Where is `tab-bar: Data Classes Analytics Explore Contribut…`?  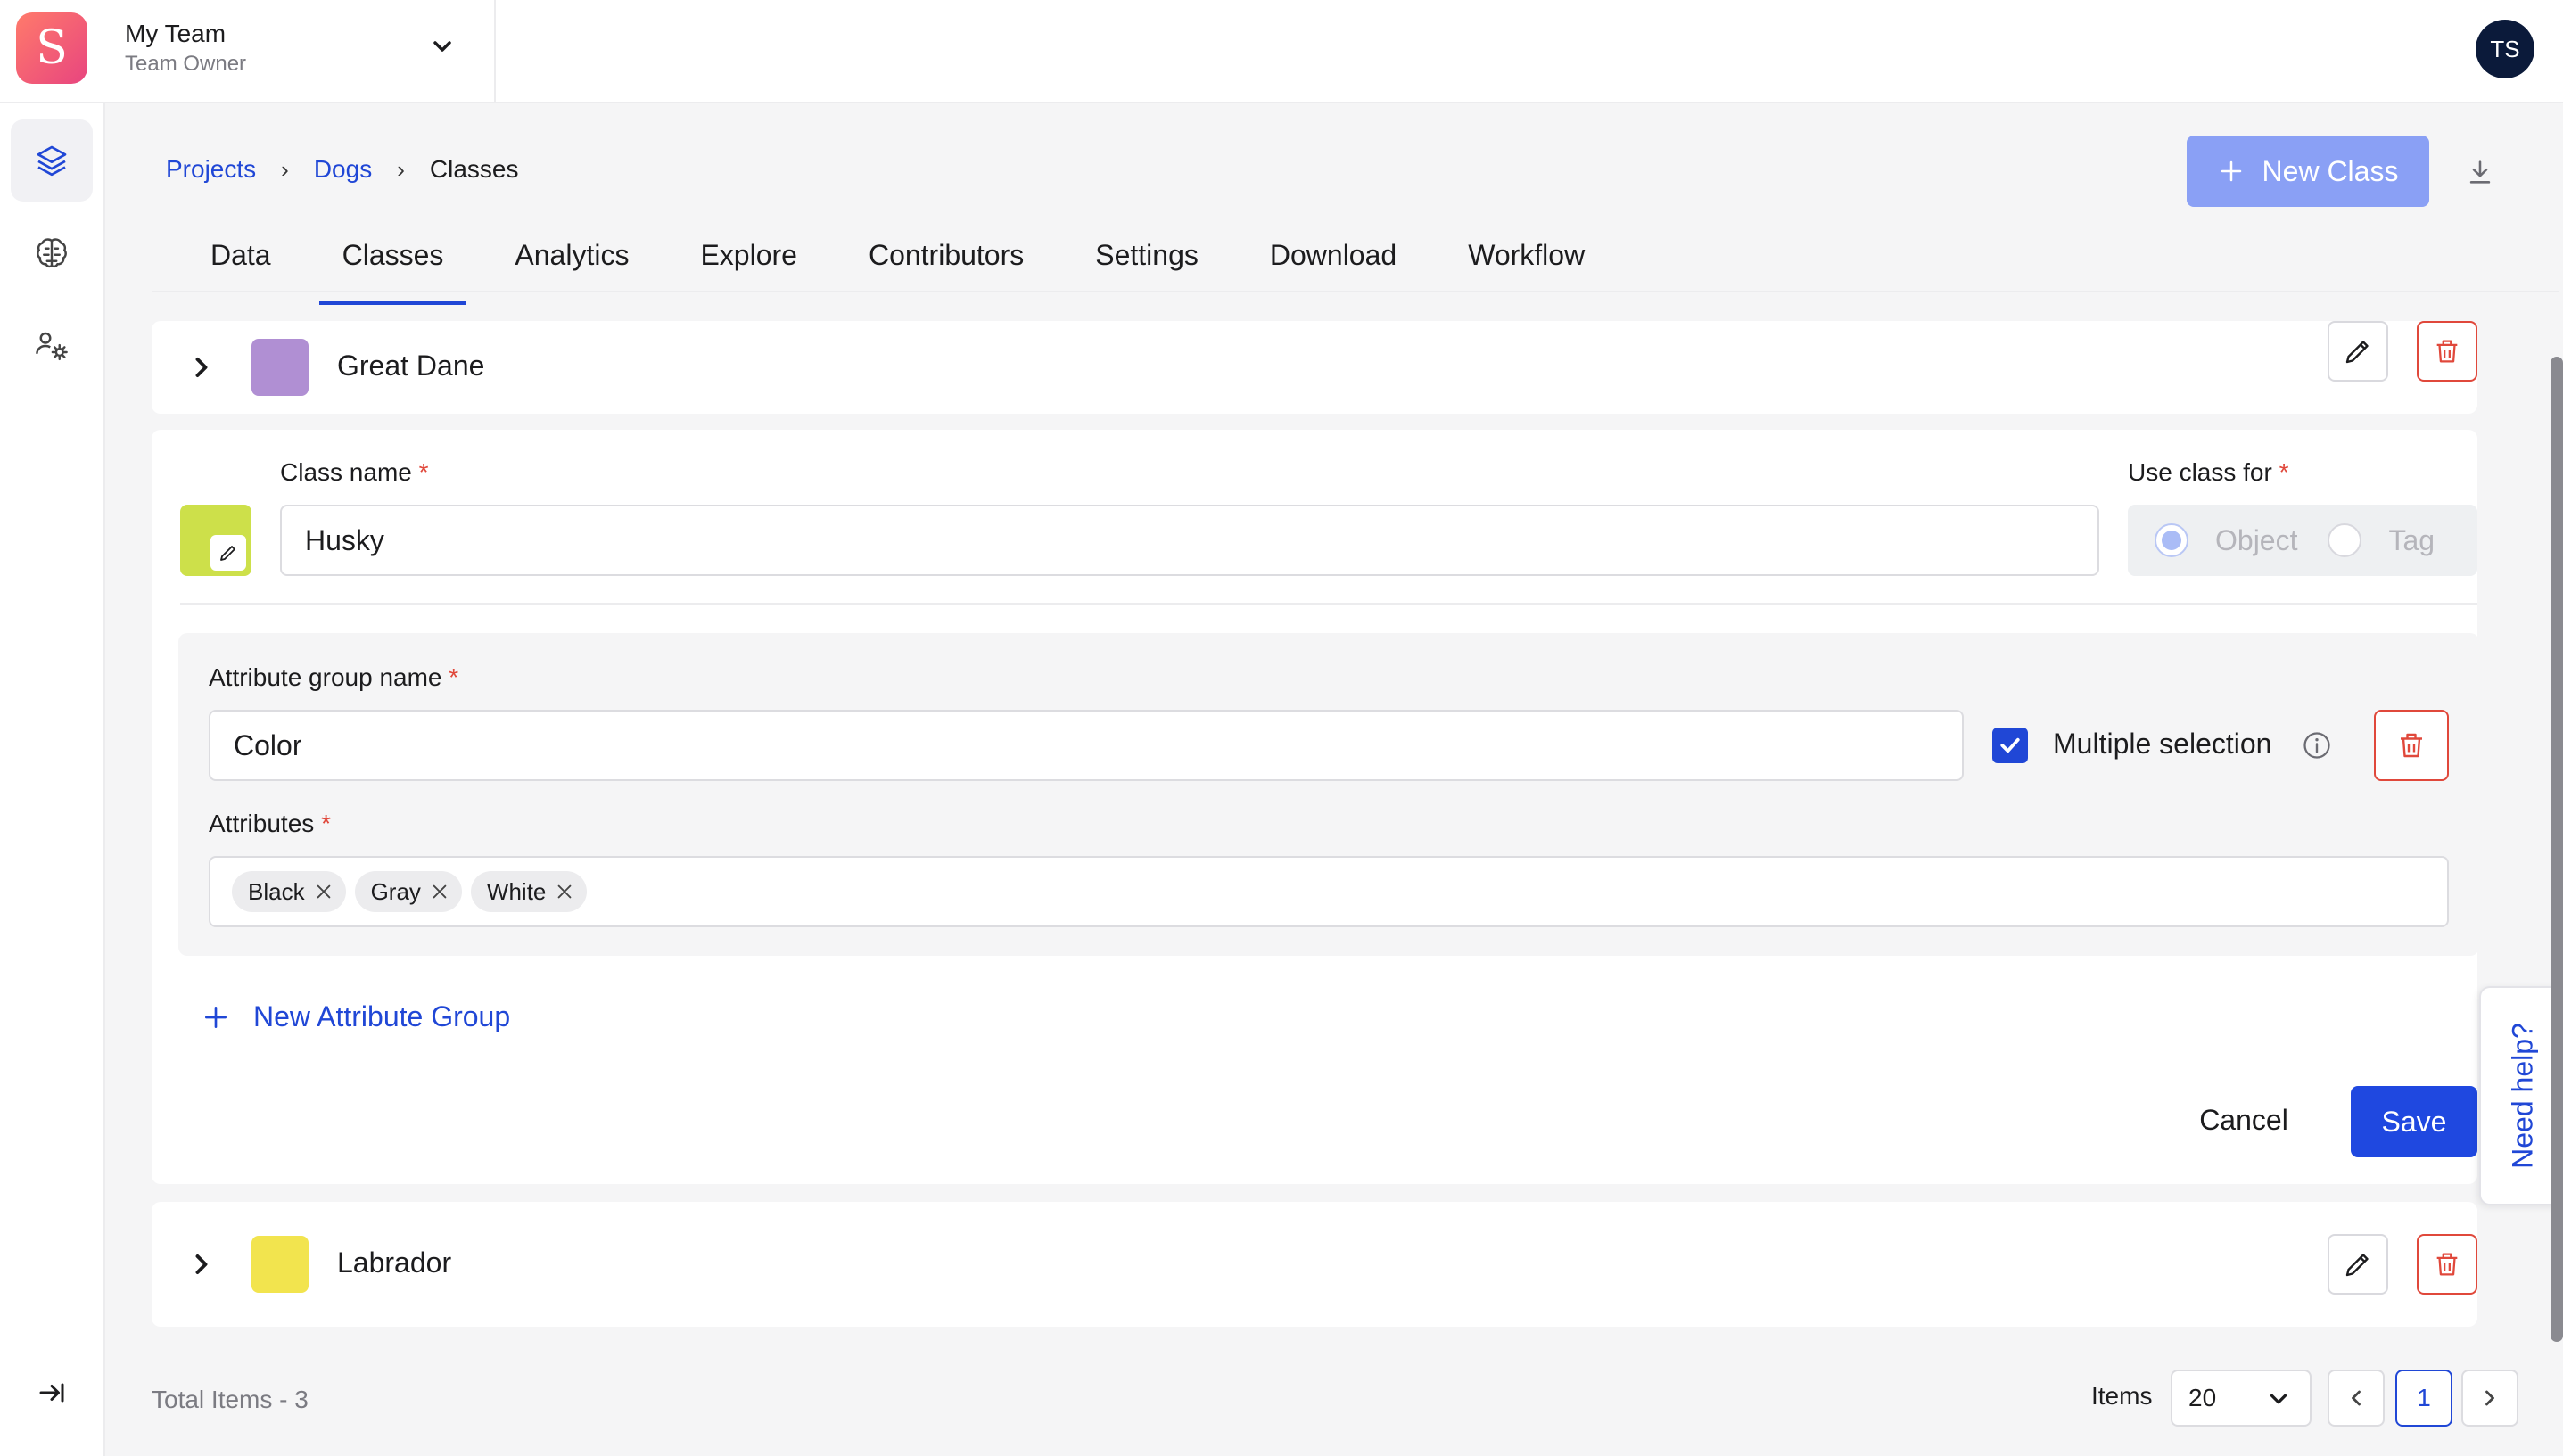 tab-bar: Data Classes Analytics Explore Contribut… is located at coordinates (910, 268).